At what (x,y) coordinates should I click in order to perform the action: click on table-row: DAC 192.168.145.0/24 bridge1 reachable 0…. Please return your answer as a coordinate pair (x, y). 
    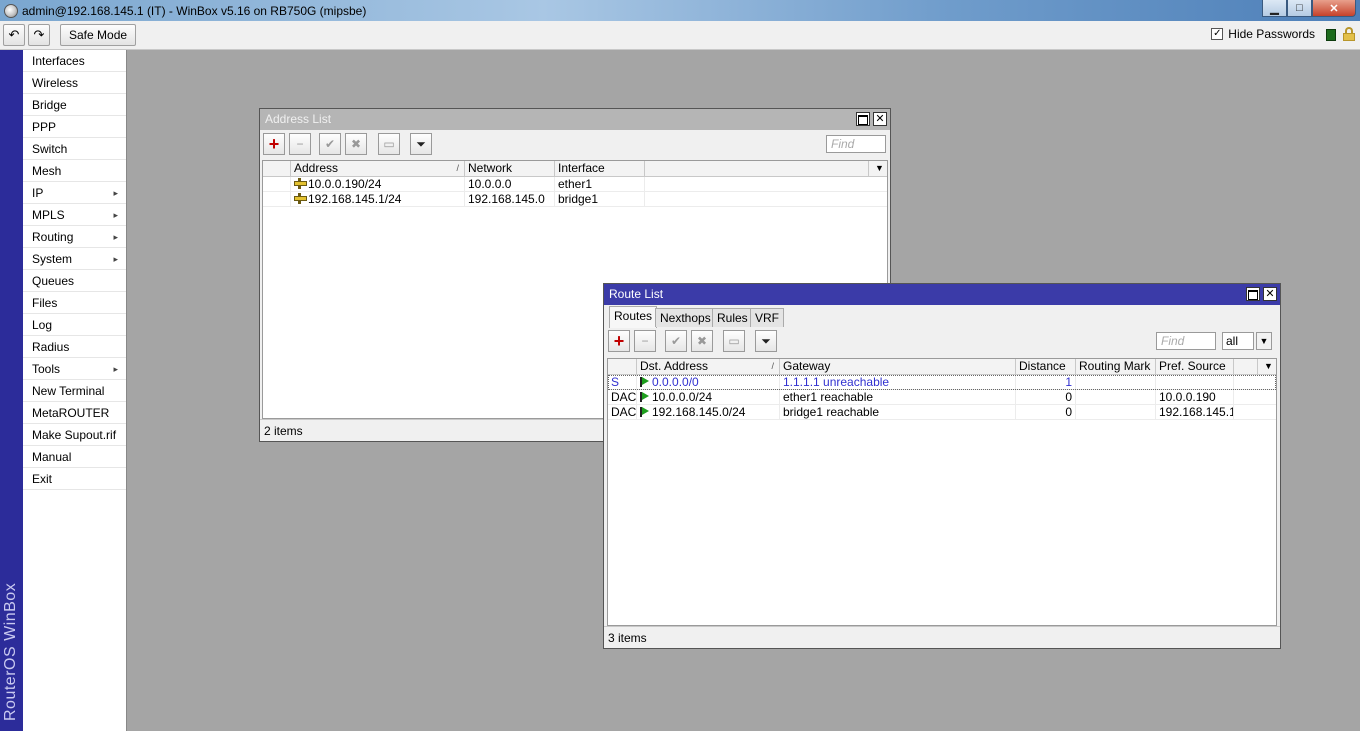
    Looking at the image, I should click on (942, 412).